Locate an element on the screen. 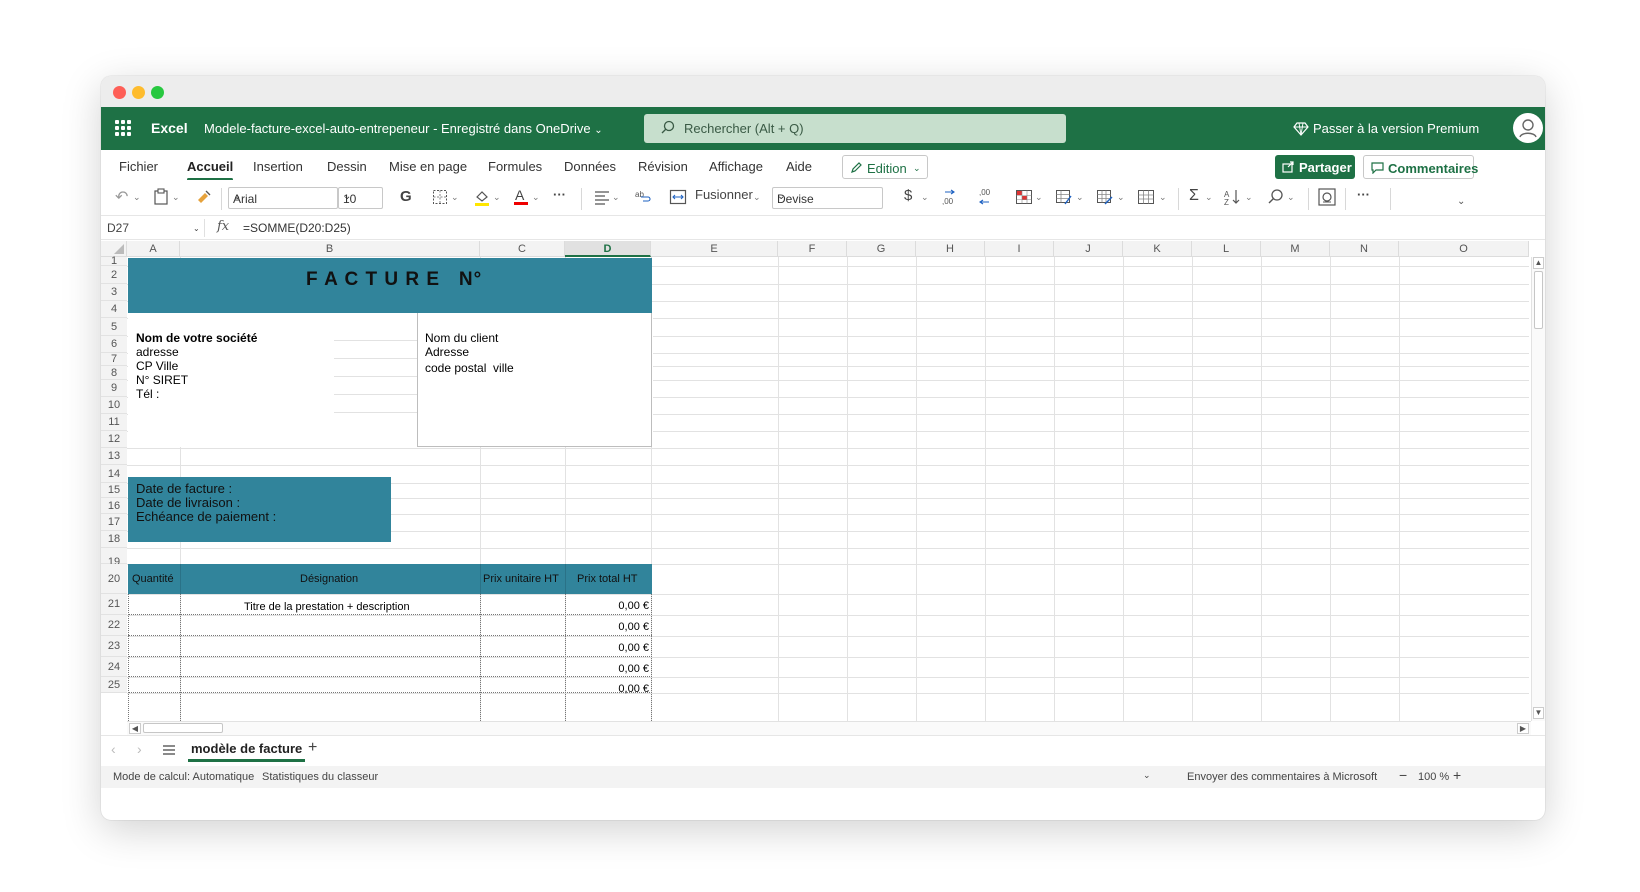 The image size is (1640, 892). column-header-o: O is located at coordinates (1464, 249).